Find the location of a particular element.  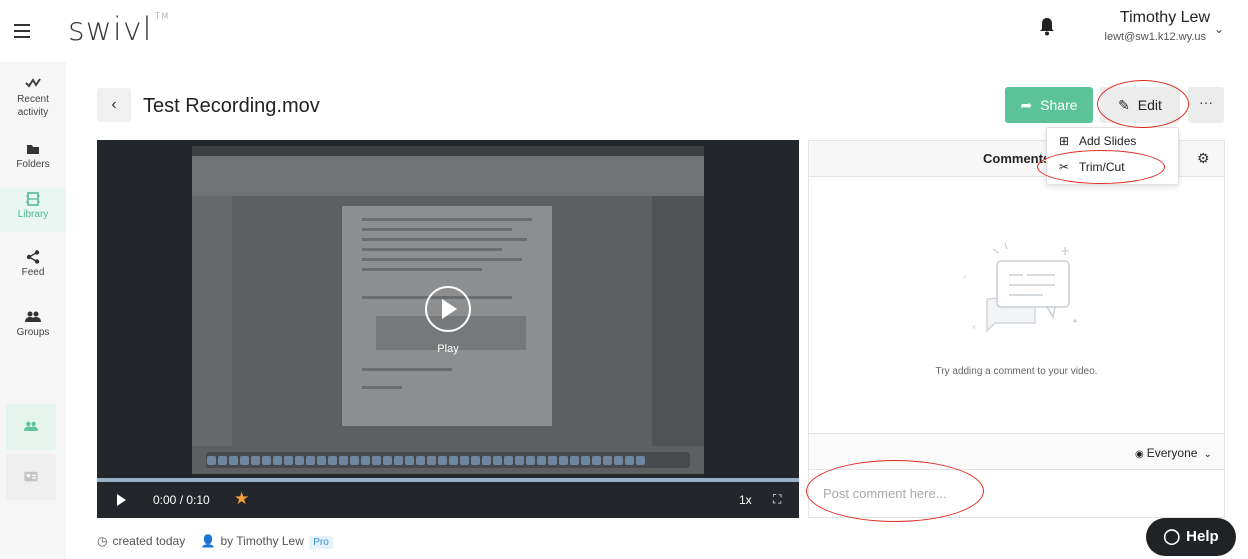

sidebar-item-label: Feed is located at coordinates (33, 272).